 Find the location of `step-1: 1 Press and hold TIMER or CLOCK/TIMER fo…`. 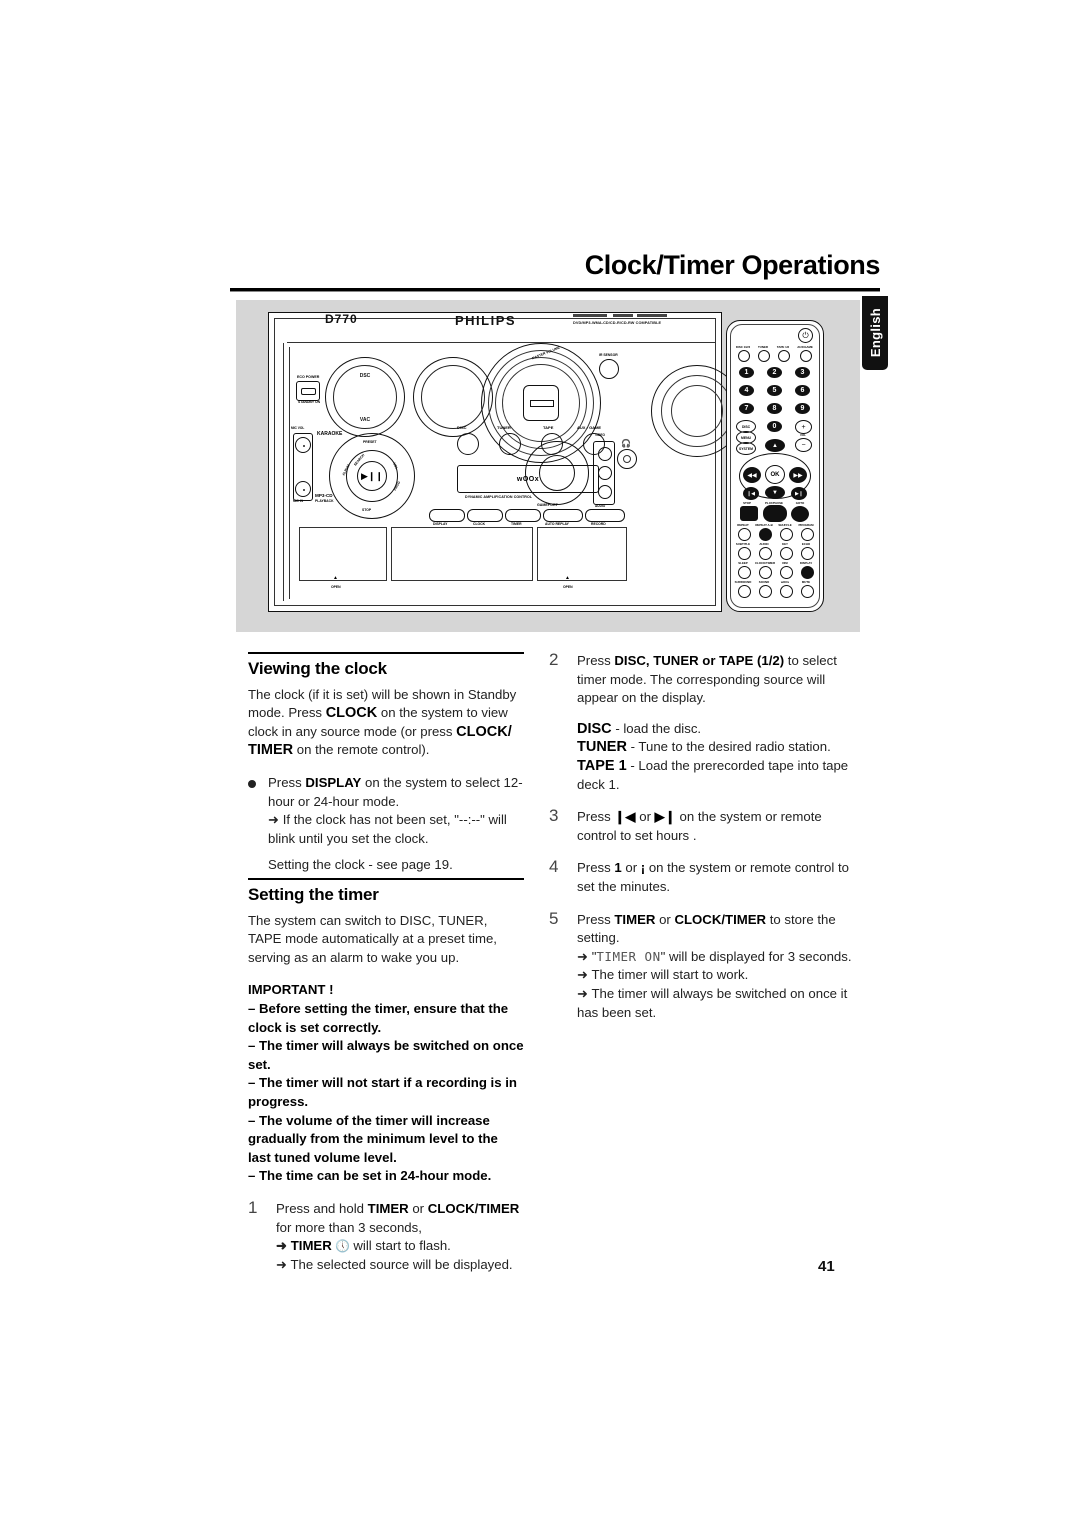

step-1: 1 Press and hold TIMER or CLOCK/TIMER fo… is located at coordinates (386, 1236).